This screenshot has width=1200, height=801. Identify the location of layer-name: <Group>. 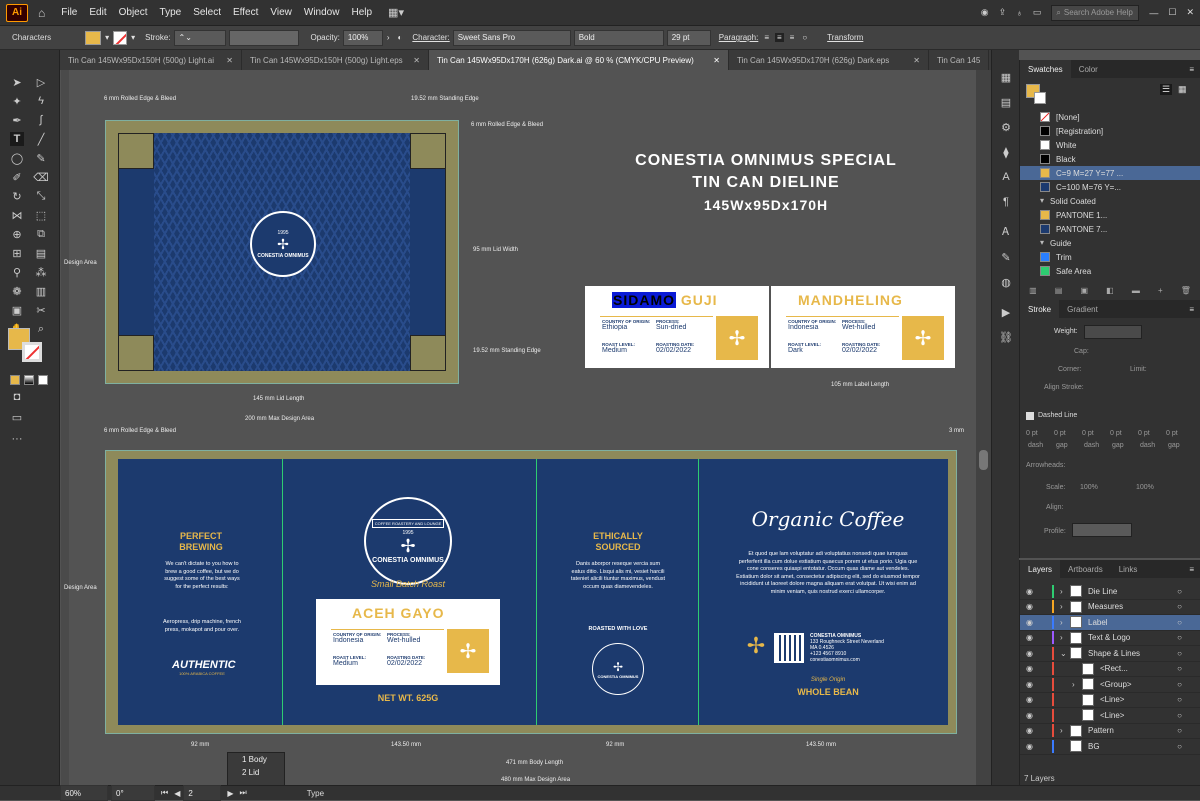
(1116, 684).